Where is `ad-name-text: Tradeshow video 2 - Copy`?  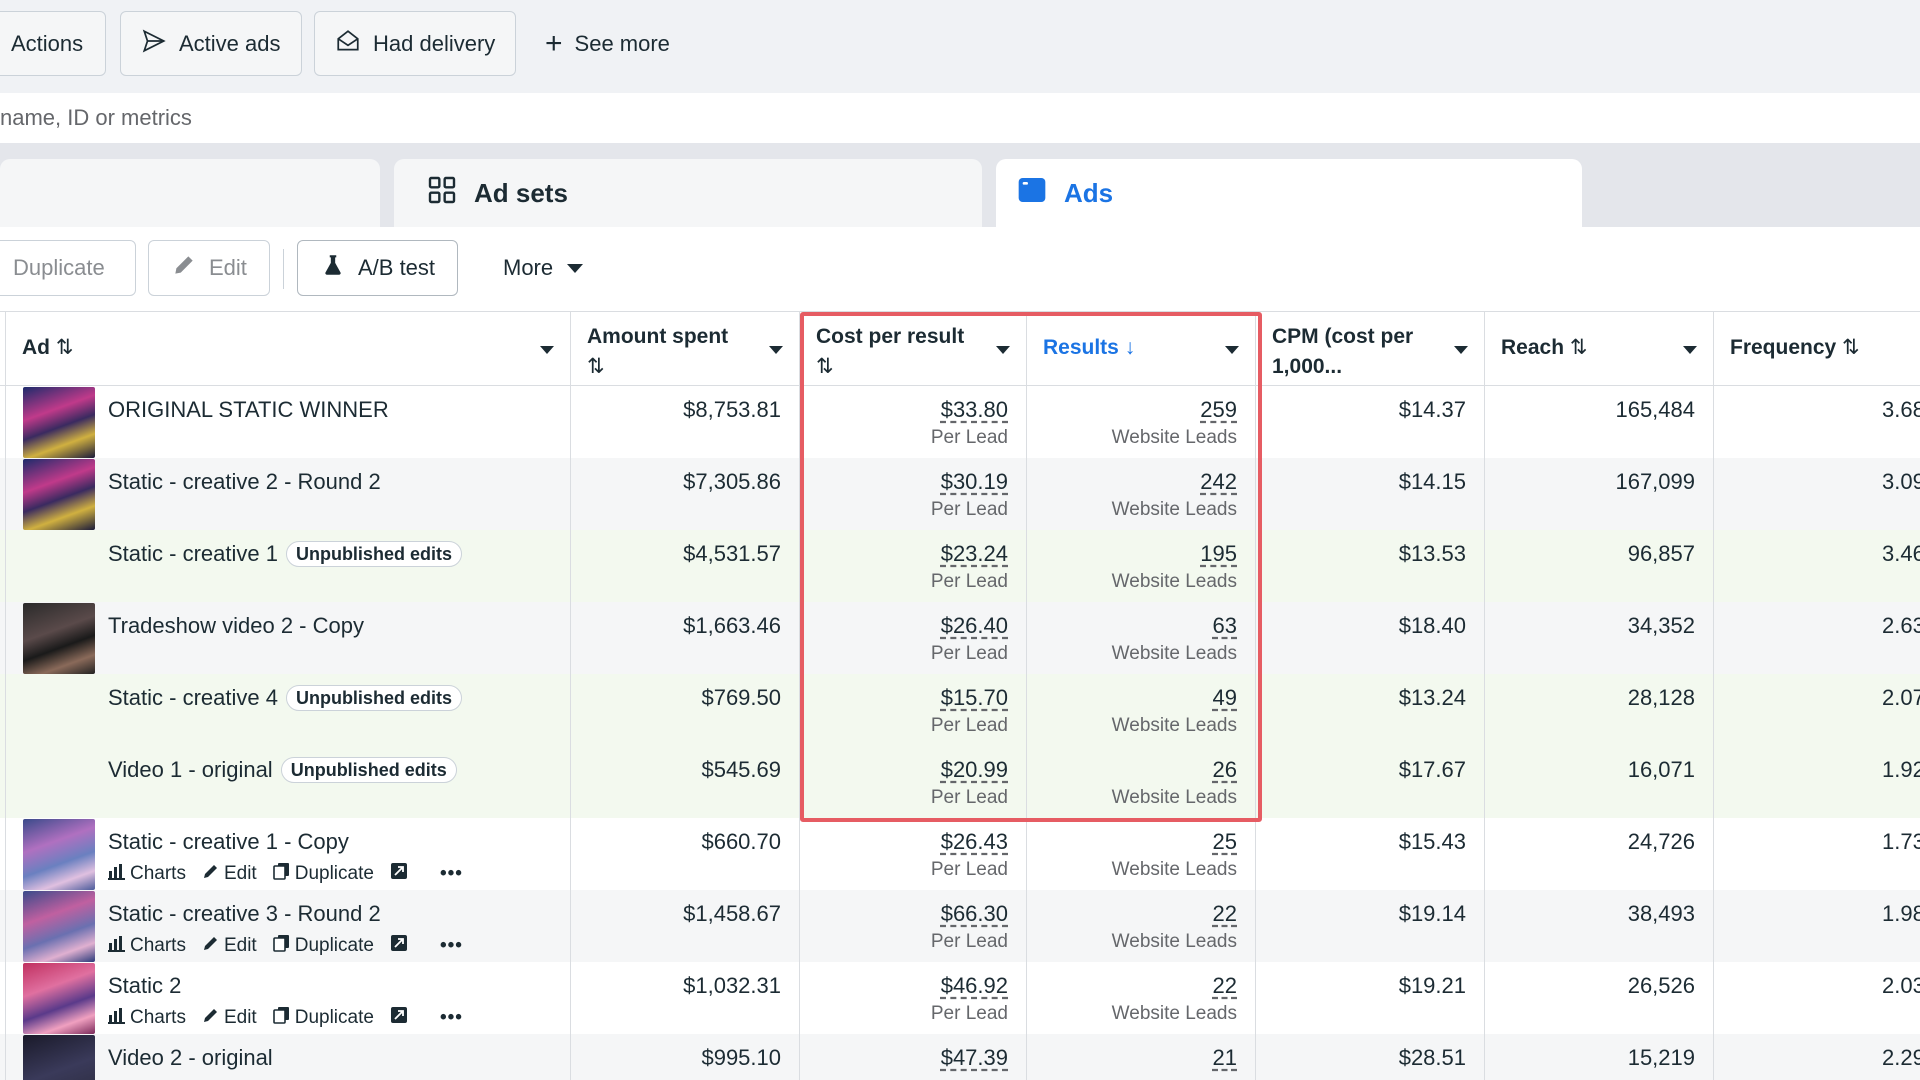
ad-name-text: Tradeshow video 2 - Copy is located at coordinates (236, 625).